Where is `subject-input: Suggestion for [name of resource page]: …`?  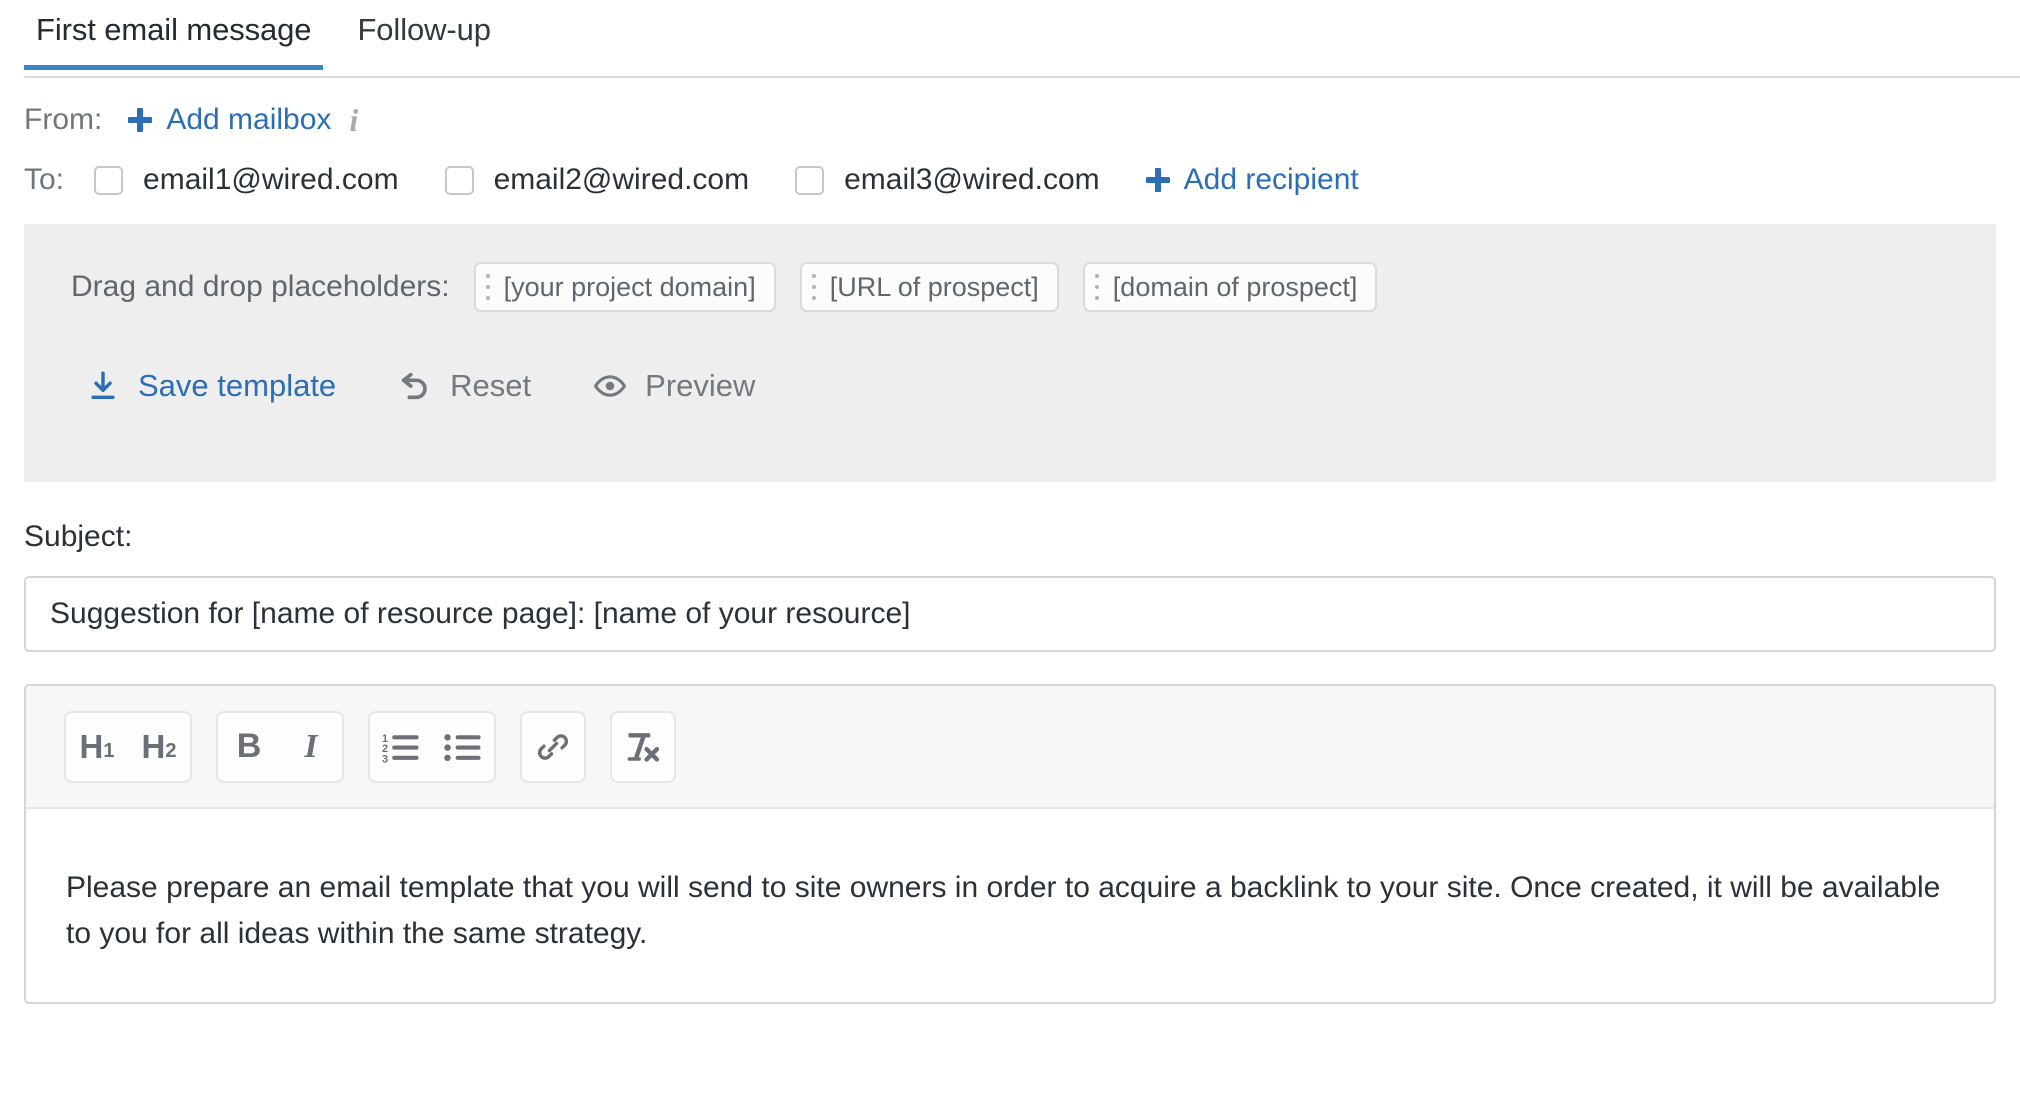
subject-input: Suggestion for [name of resource page]: … is located at coordinates (1010, 614).